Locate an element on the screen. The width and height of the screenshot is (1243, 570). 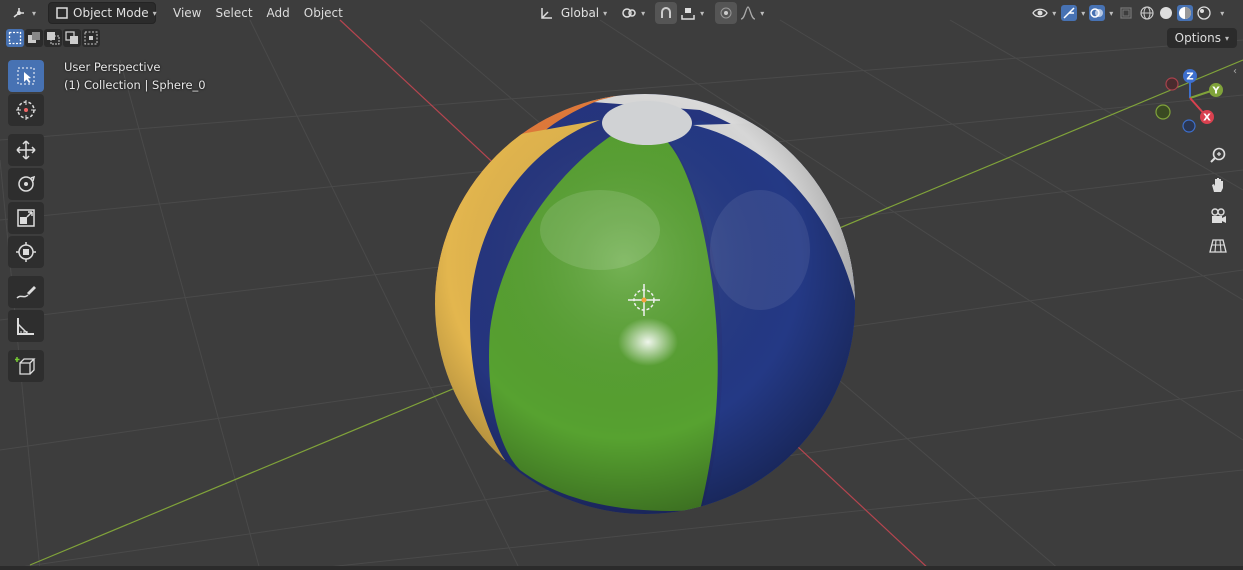
editor-type-button: ▾ is located at coordinates (24, 13).